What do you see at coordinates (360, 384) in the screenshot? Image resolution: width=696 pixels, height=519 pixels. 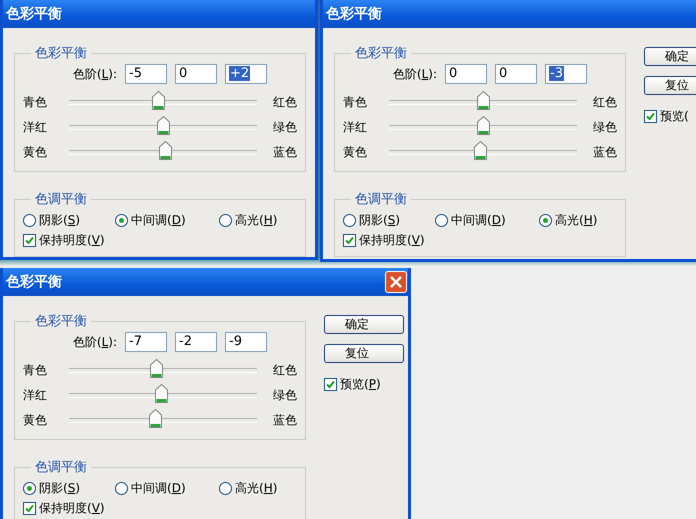 I see `checkbox-label: 预览(P)` at bounding box center [360, 384].